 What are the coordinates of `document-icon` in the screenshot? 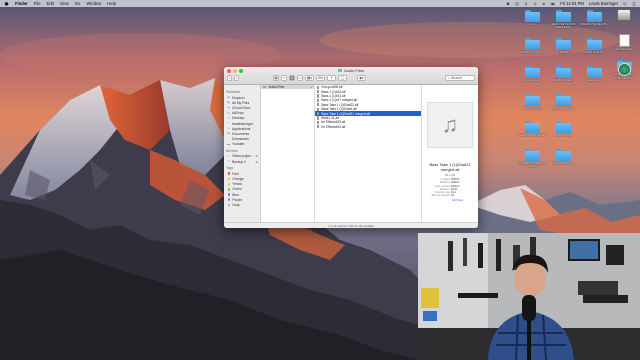 It's located at (624, 40).